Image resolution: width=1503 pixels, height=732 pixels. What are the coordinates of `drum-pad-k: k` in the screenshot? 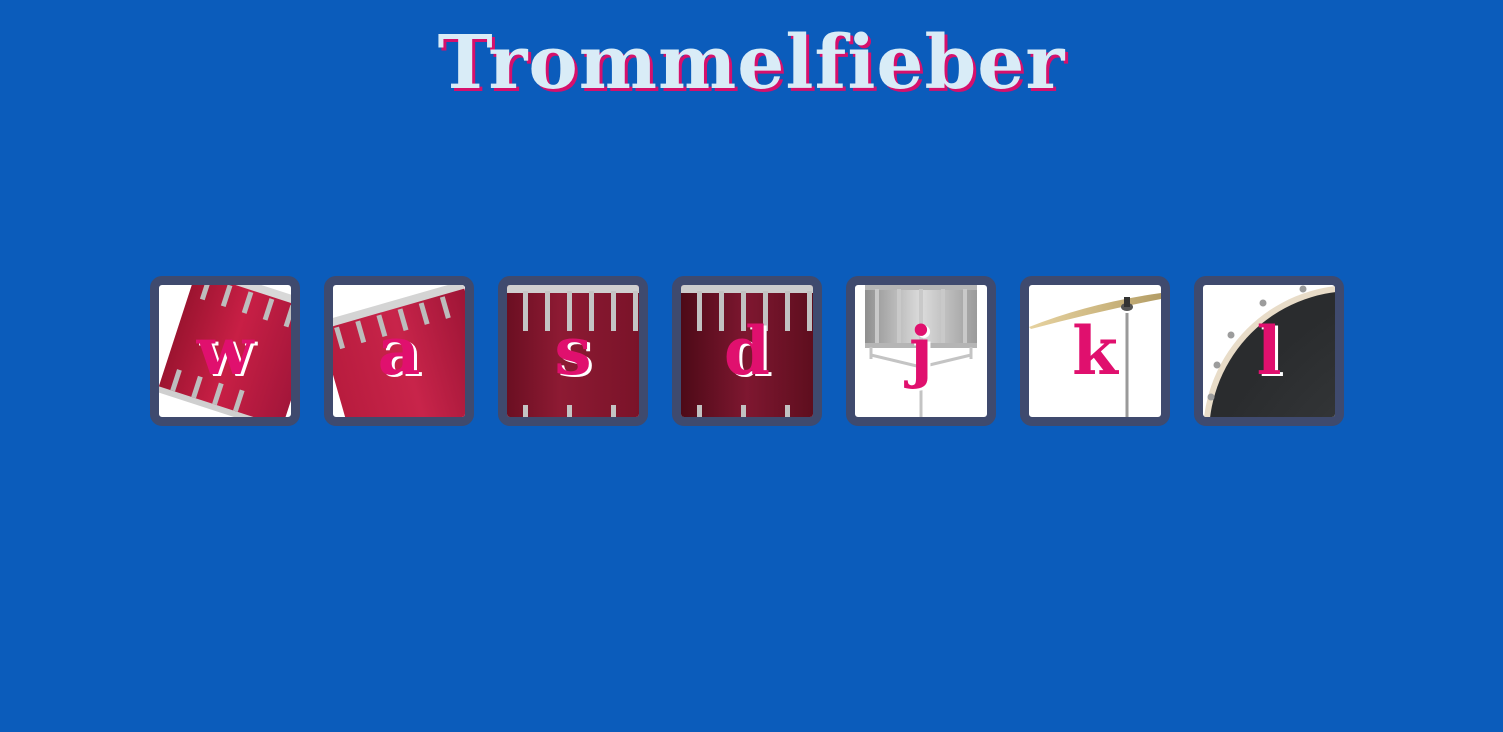 It's located at (1095, 351).